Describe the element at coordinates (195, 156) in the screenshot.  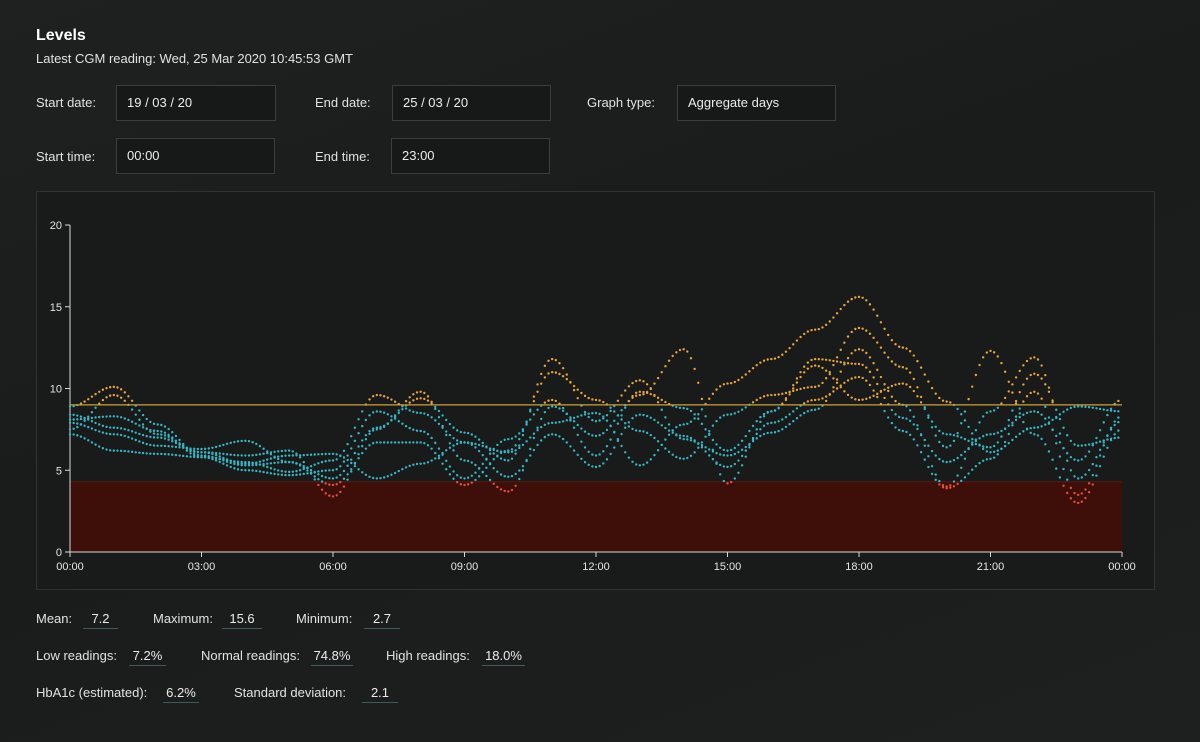
I see `start-time-input: 00:00` at that location.